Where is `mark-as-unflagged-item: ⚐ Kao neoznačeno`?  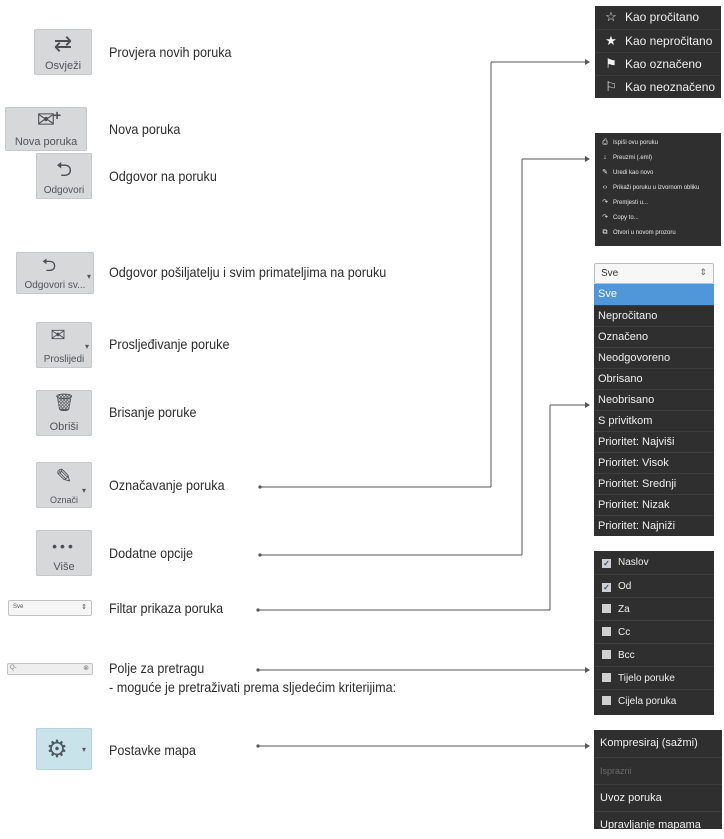
mark-as-unflagged-item: ⚐ Kao neoznačeno is located at coordinates (658, 86).